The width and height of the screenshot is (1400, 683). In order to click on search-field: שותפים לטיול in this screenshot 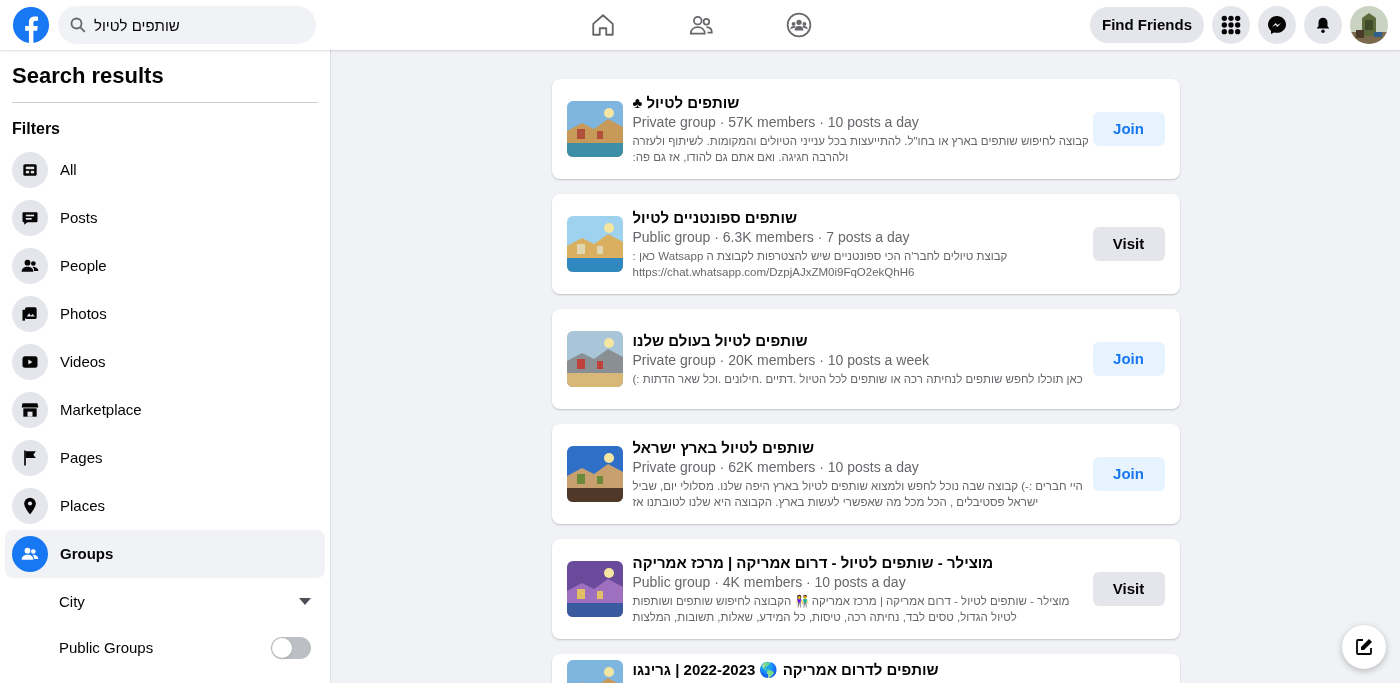, I will do `click(187, 25)`.